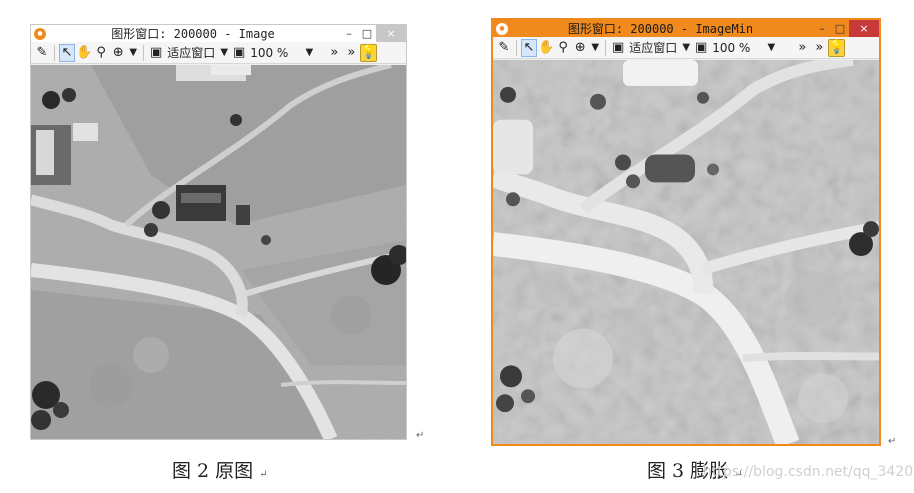 The width and height of the screenshot is (914, 493). What do you see at coordinates (808, 472) in the screenshot?
I see `watermark: https://blog.csdn.net/qq_34202873` at bounding box center [808, 472].